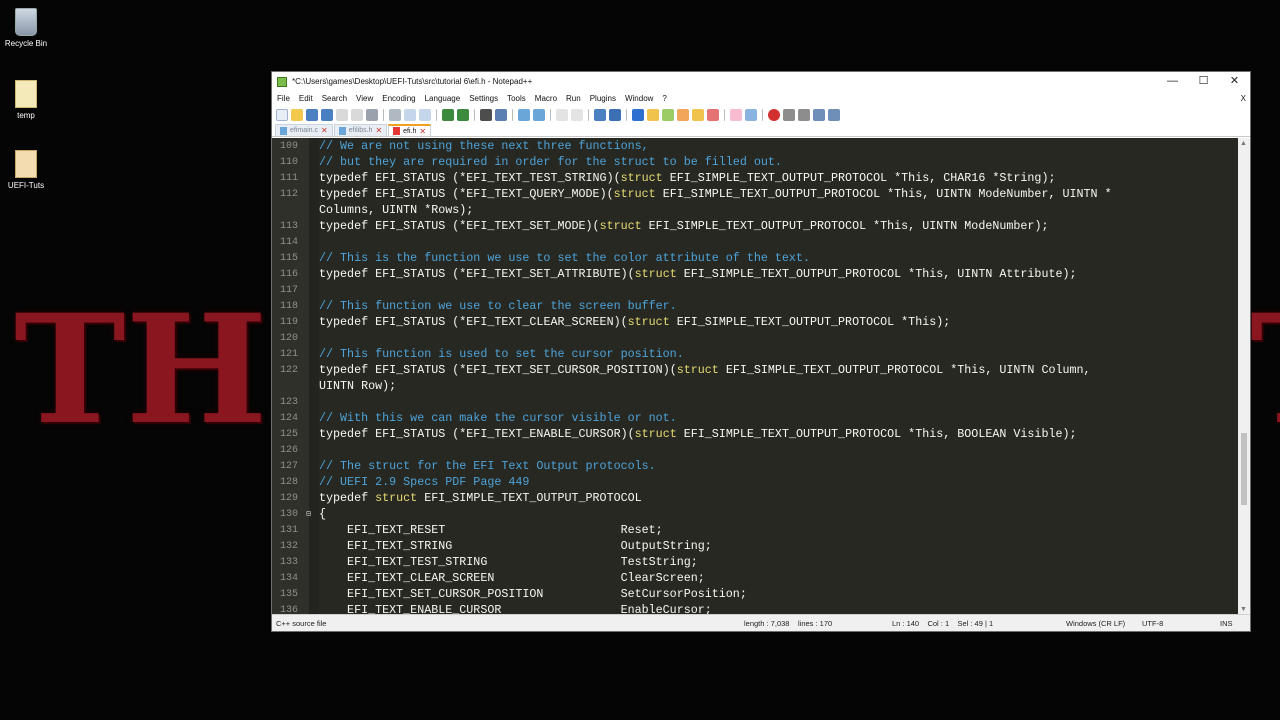  Describe the element at coordinates (288, 226) in the screenshot. I see `line-number: 113` at that location.